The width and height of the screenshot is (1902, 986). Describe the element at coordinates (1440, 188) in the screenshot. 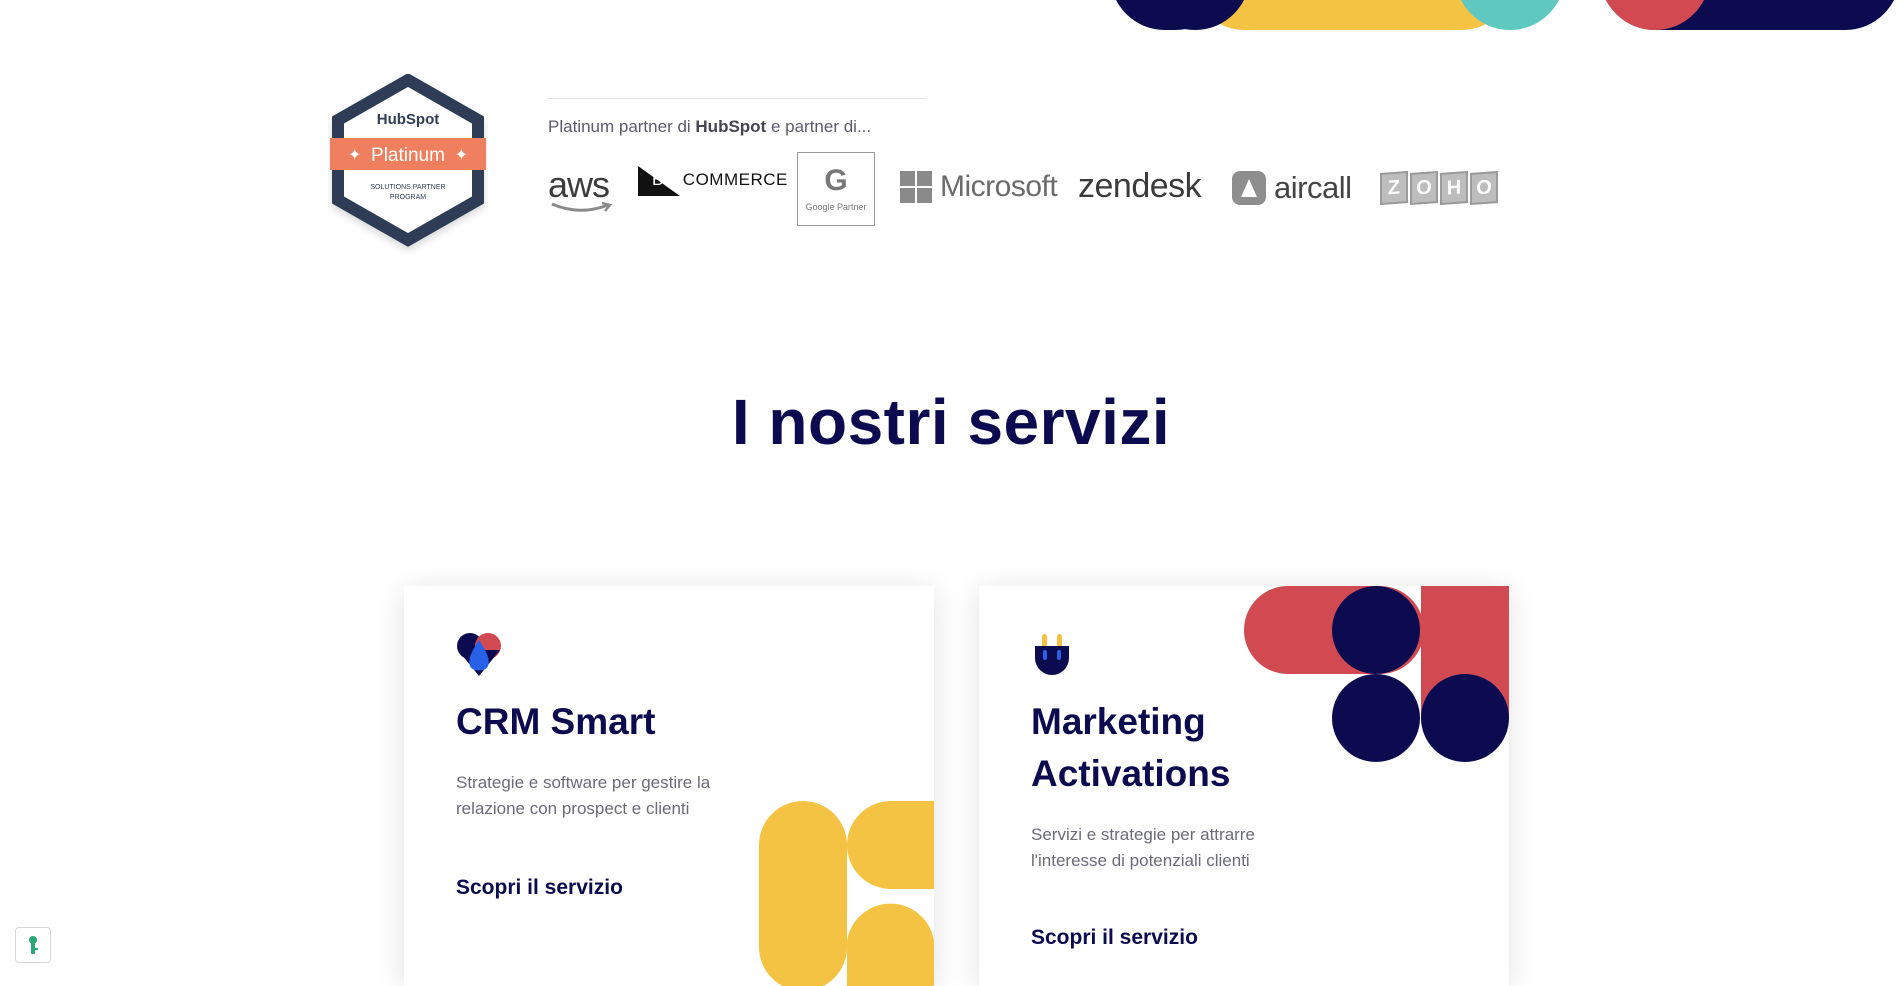

I see `zoho-logo: Z O H O` at that location.